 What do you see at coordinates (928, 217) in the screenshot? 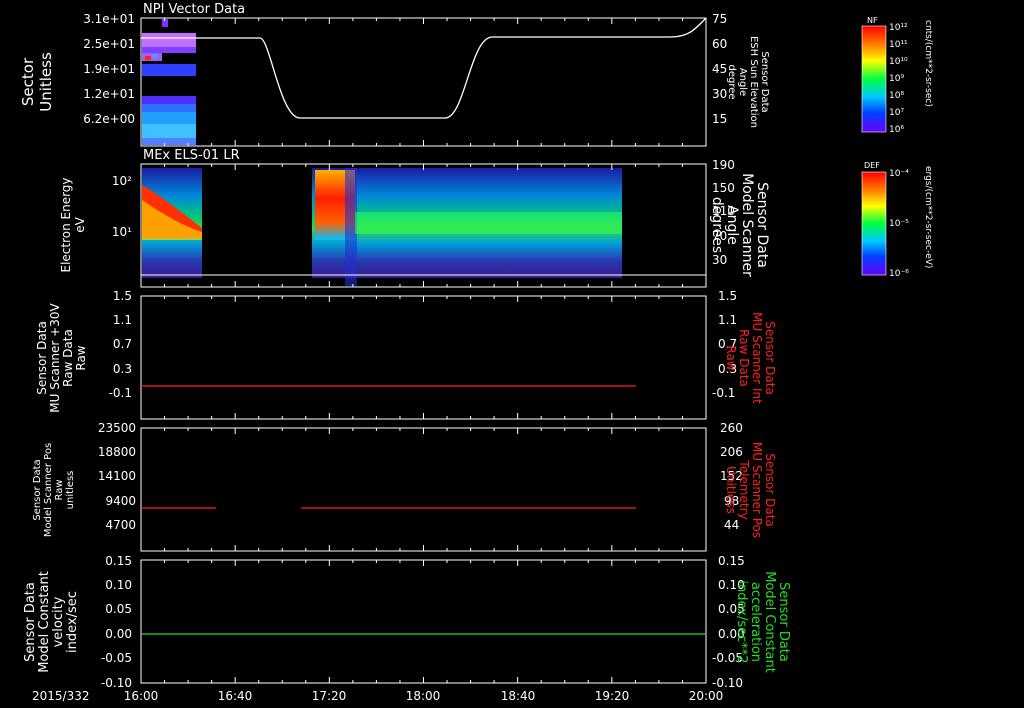
I see `colorbar-def-unit: ergs/(cm**2-sr-sec-eV)` at bounding box center [928, 217].